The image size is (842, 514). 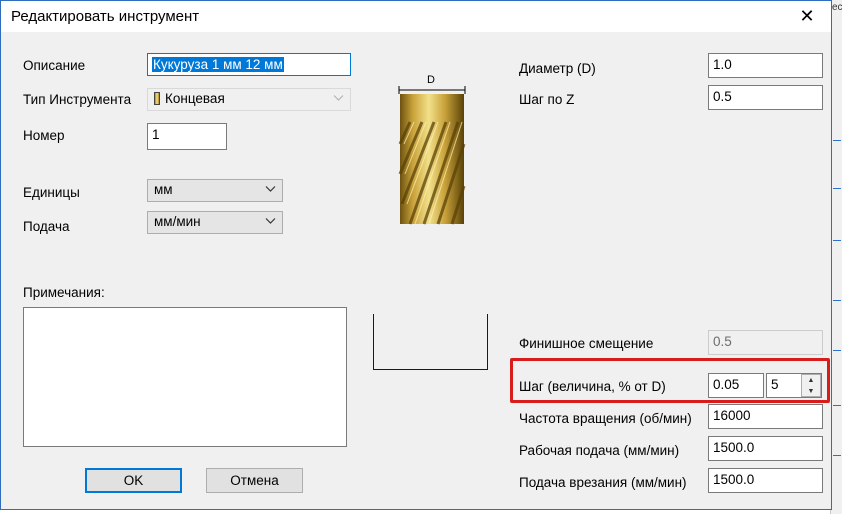 I want to click on ok-button: OK, so click(x=133, y=480).